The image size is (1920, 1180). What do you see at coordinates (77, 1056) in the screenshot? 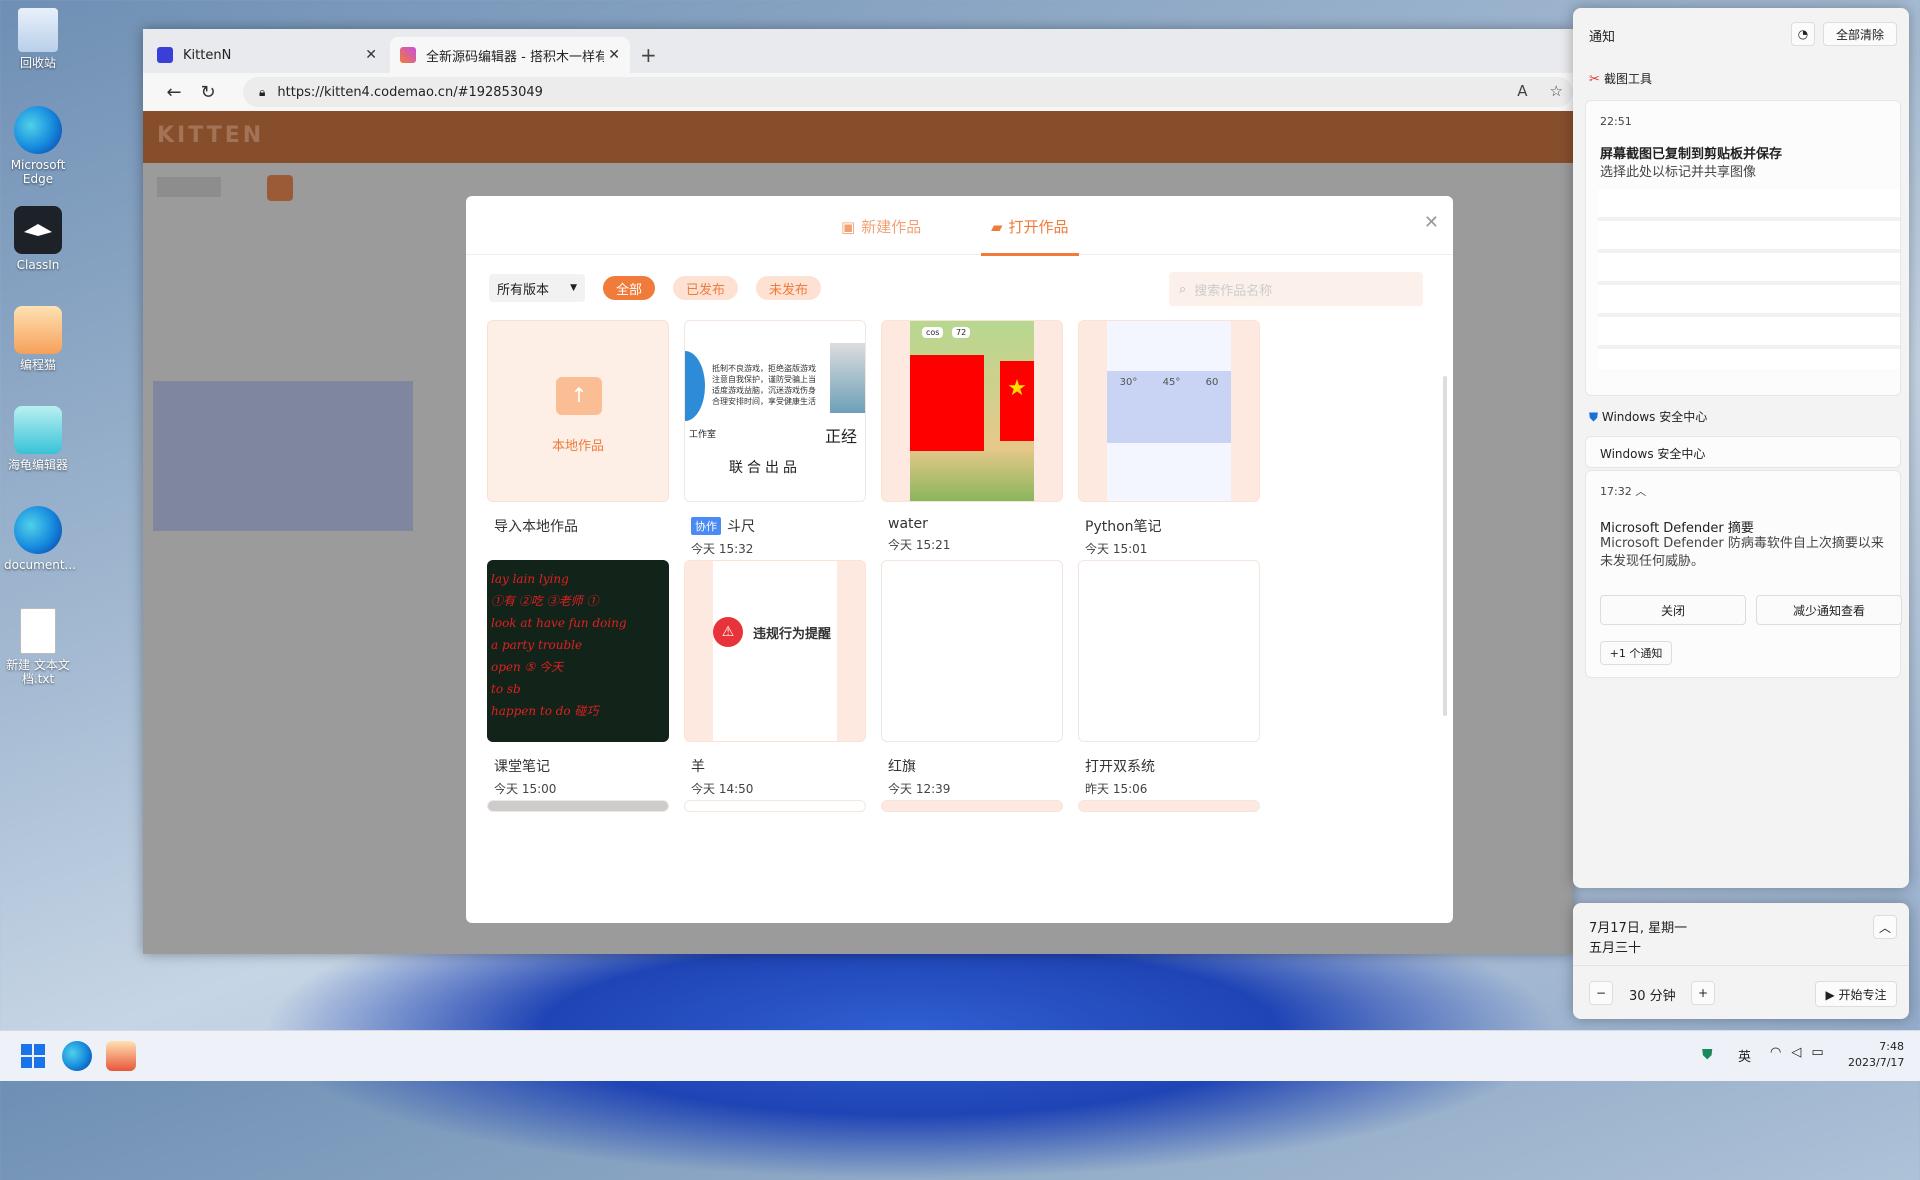
I see `edge-taskbar-icon` at bounding box center [77, 1056].